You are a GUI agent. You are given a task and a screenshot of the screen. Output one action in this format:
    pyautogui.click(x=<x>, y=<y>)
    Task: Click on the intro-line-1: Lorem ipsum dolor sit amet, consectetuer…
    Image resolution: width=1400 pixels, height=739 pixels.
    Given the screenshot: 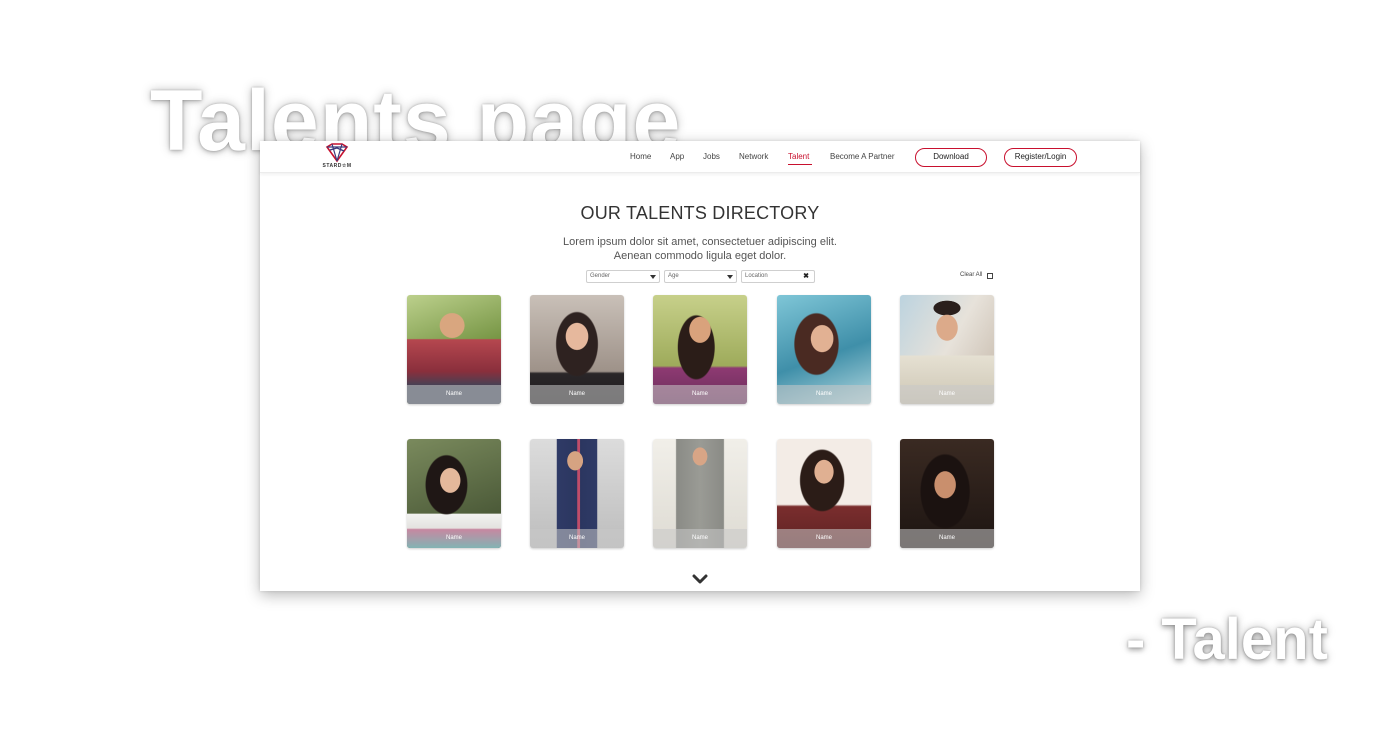 What is the action you would take?
    pyautogui.click(x=700, y=242)
    